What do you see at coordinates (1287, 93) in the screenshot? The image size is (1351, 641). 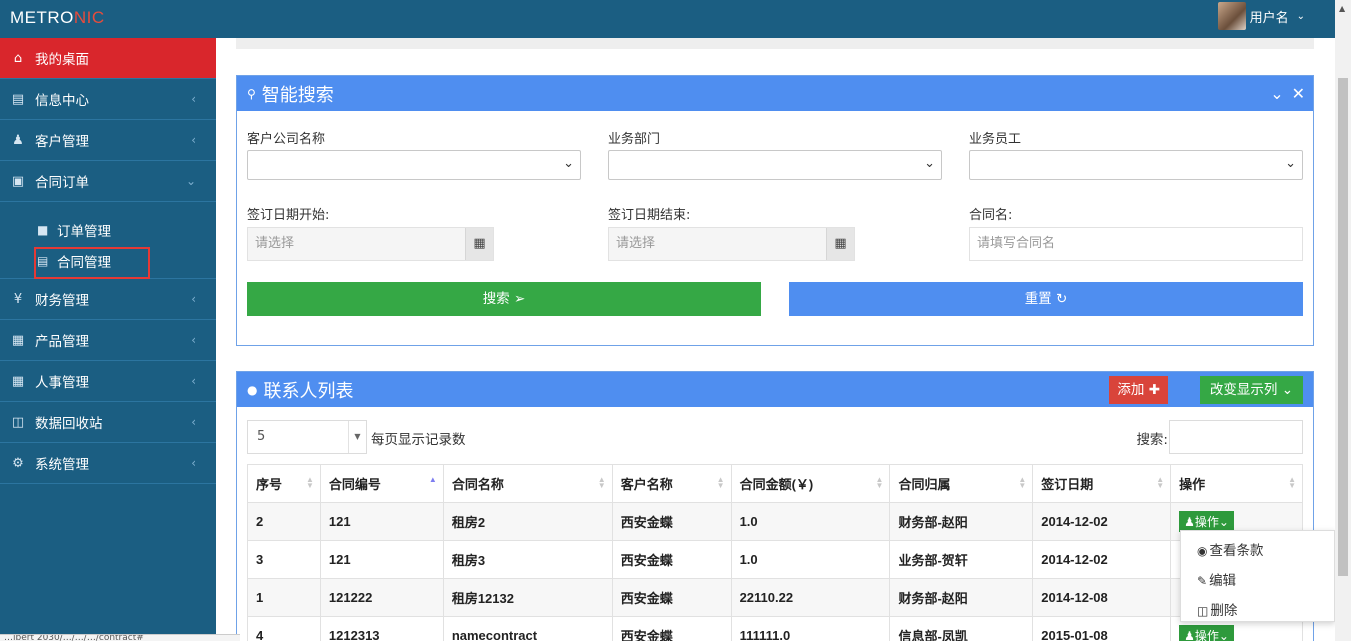 I see `panel-tools: ⌄ ✕` at bounding box center [1287, 93].